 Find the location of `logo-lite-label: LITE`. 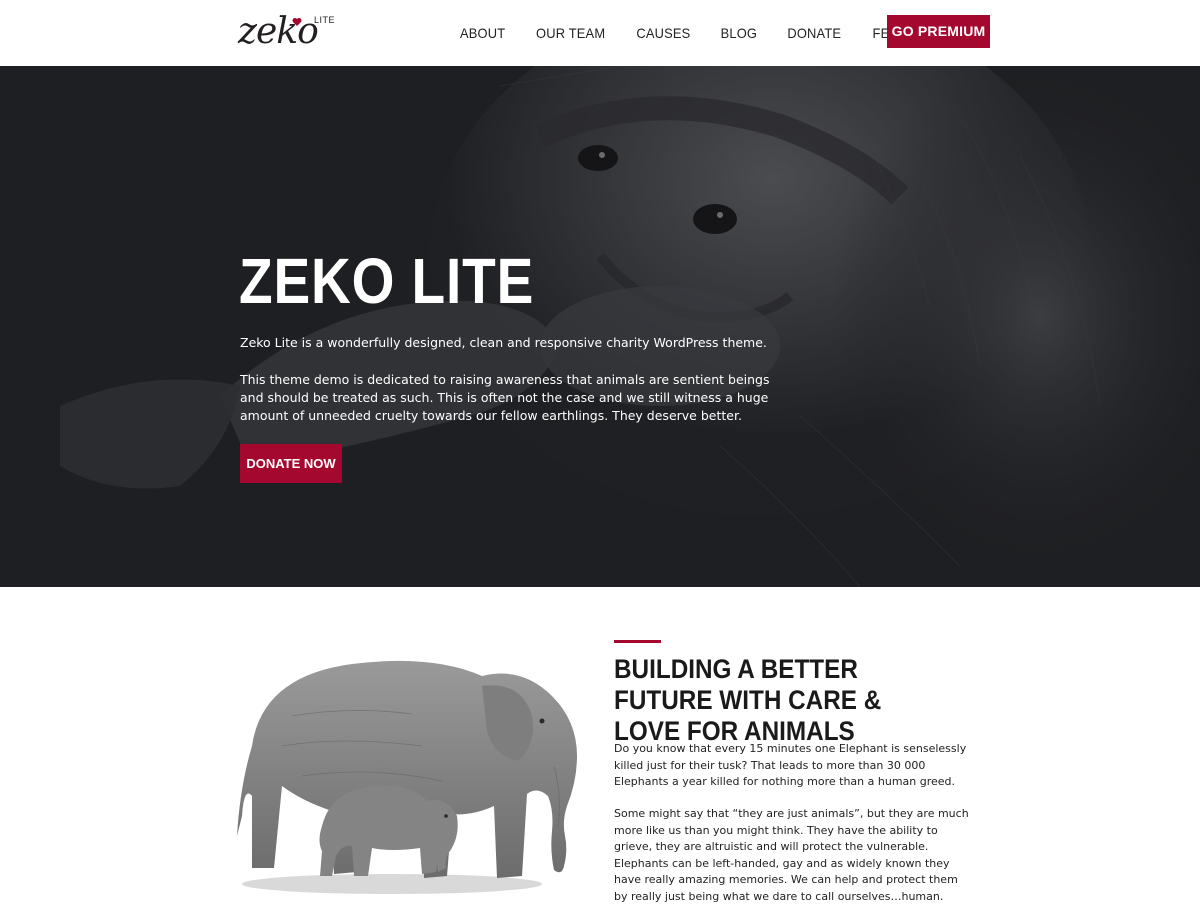

logo-lite-label: LITE is located at coordinates (325, 20).